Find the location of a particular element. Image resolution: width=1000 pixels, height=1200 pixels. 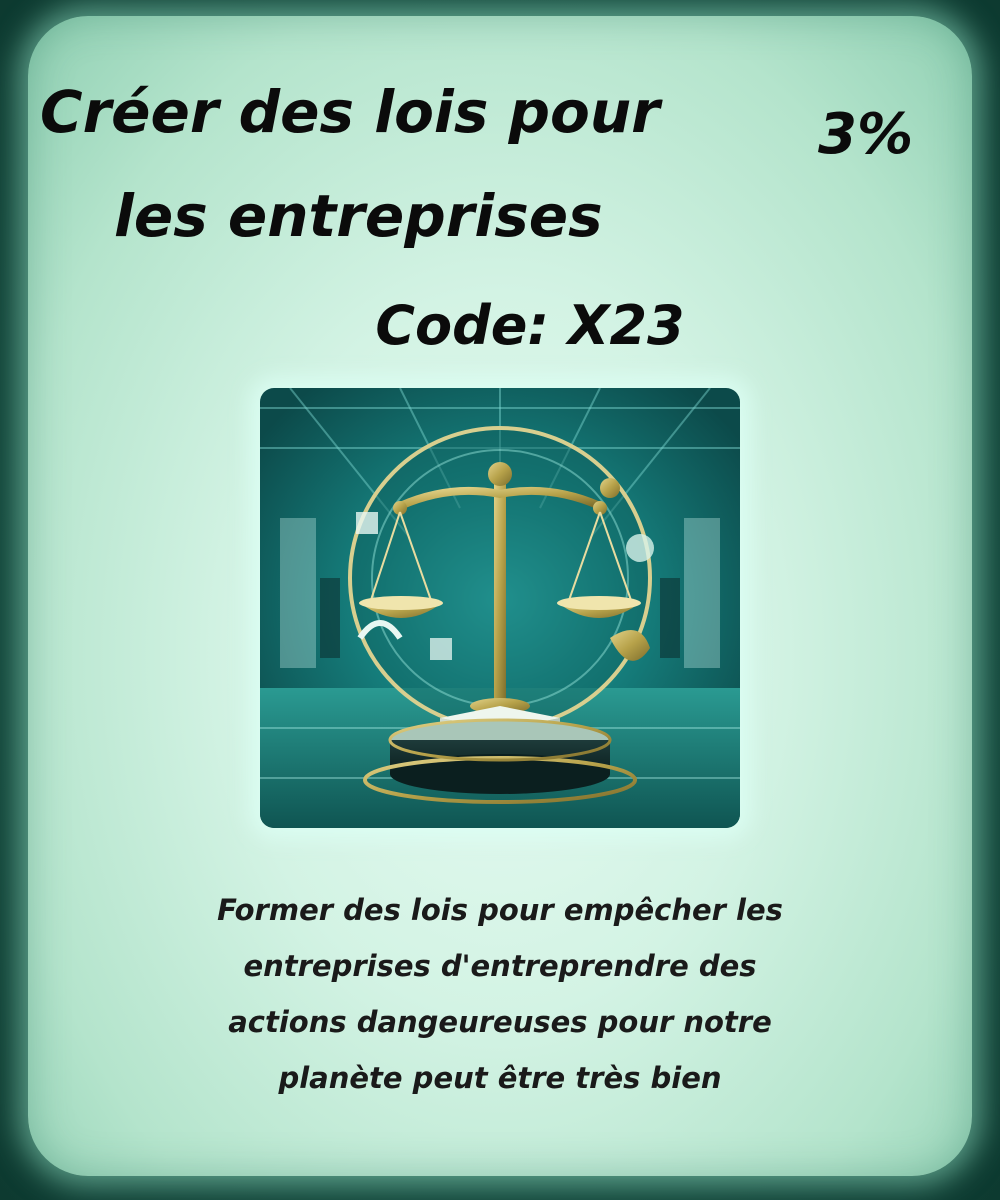

percent-badge: 3% is located at coordinates (866, 134).